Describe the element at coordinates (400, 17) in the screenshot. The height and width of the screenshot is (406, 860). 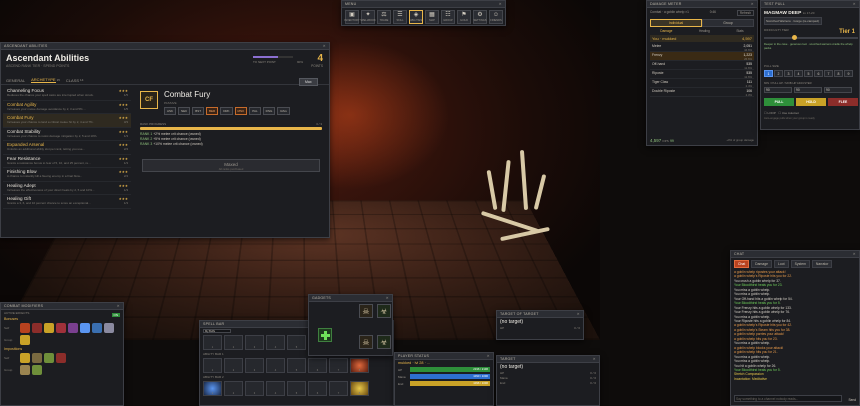
I see `menu-button-skill: ☰ SKILL` at that location.